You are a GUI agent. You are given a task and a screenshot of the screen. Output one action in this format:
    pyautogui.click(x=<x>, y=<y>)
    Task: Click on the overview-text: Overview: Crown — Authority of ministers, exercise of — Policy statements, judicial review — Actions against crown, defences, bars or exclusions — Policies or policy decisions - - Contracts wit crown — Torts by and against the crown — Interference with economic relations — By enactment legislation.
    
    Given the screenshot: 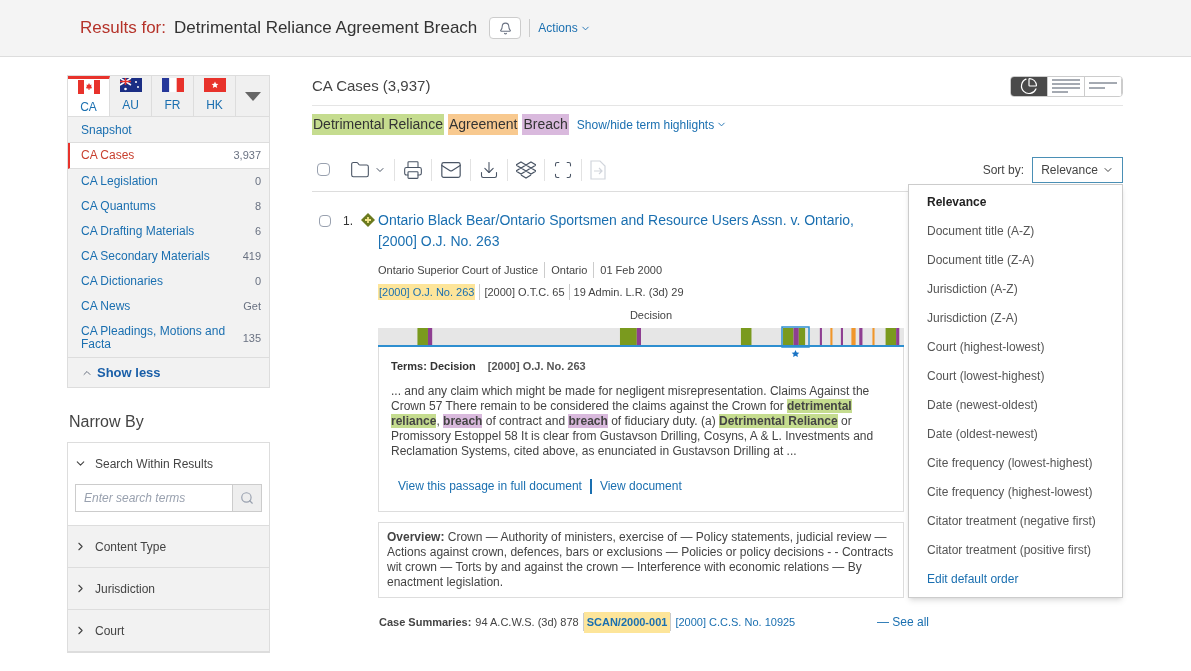 What is the action you would take?
    pyautogui.click(x=641, y=560)
    